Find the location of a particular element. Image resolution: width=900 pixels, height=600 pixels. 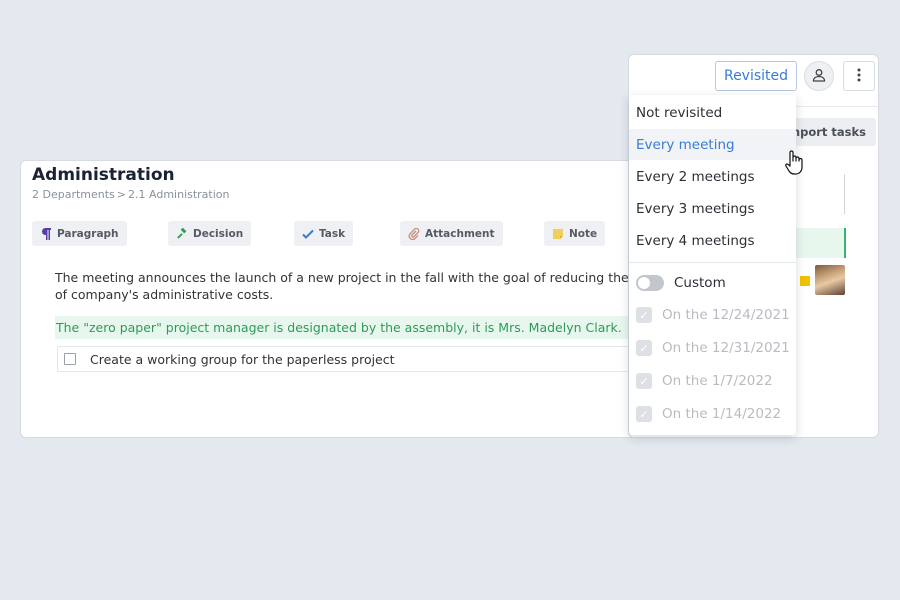

task-checkbox is located at coordinates (70, 359).